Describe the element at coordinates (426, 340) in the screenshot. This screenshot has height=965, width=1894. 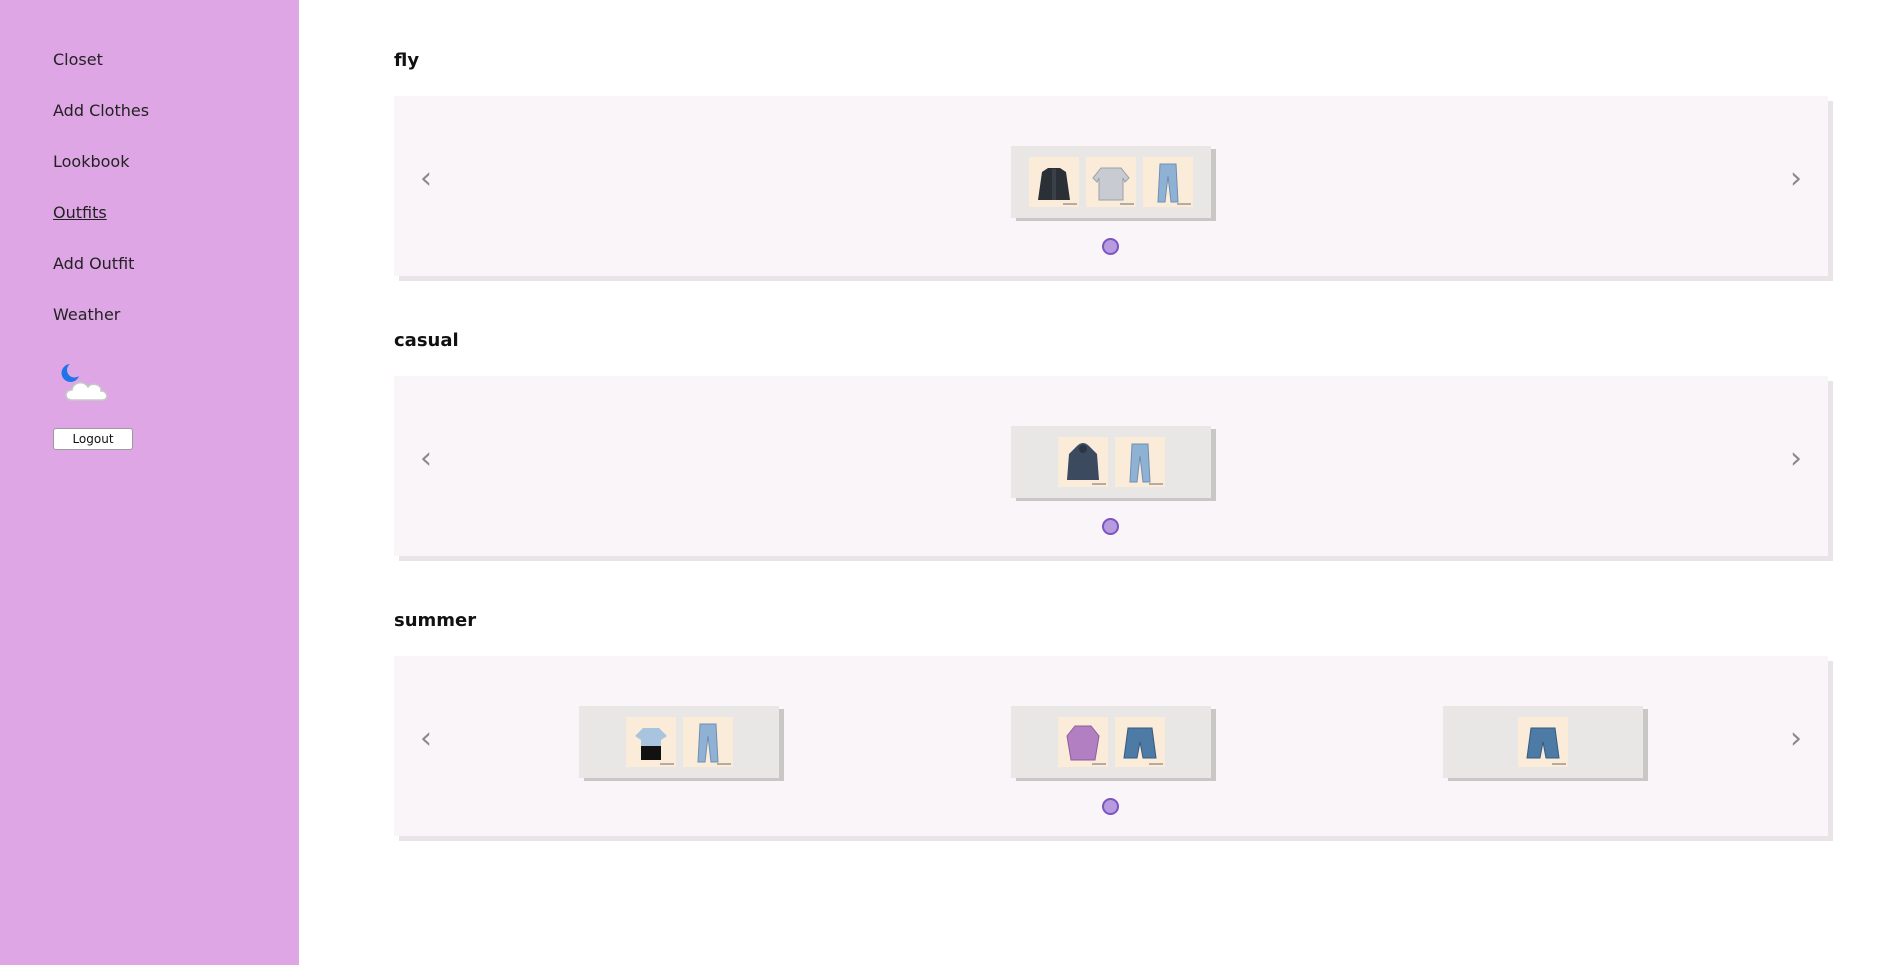
I see `outfit-title: casual` at that location.